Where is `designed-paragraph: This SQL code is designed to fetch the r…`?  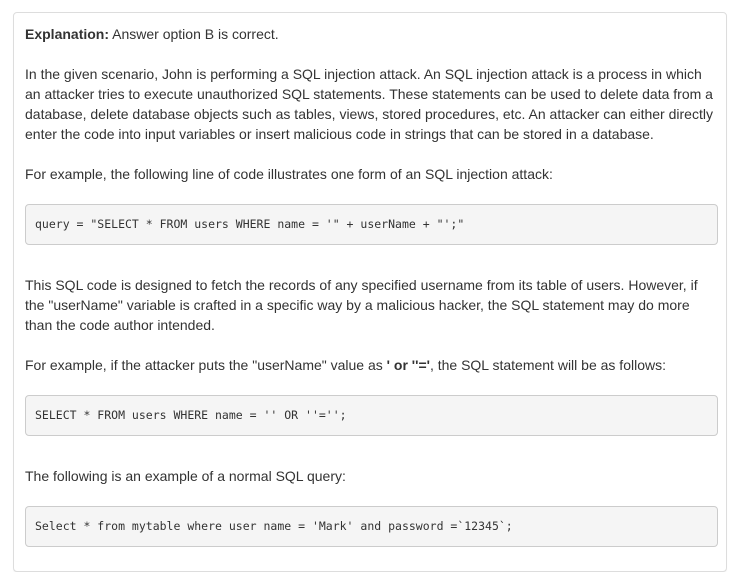 designed-paragraph: This SQL code is designed to fetch the r… is located at coordinates (361, 305).